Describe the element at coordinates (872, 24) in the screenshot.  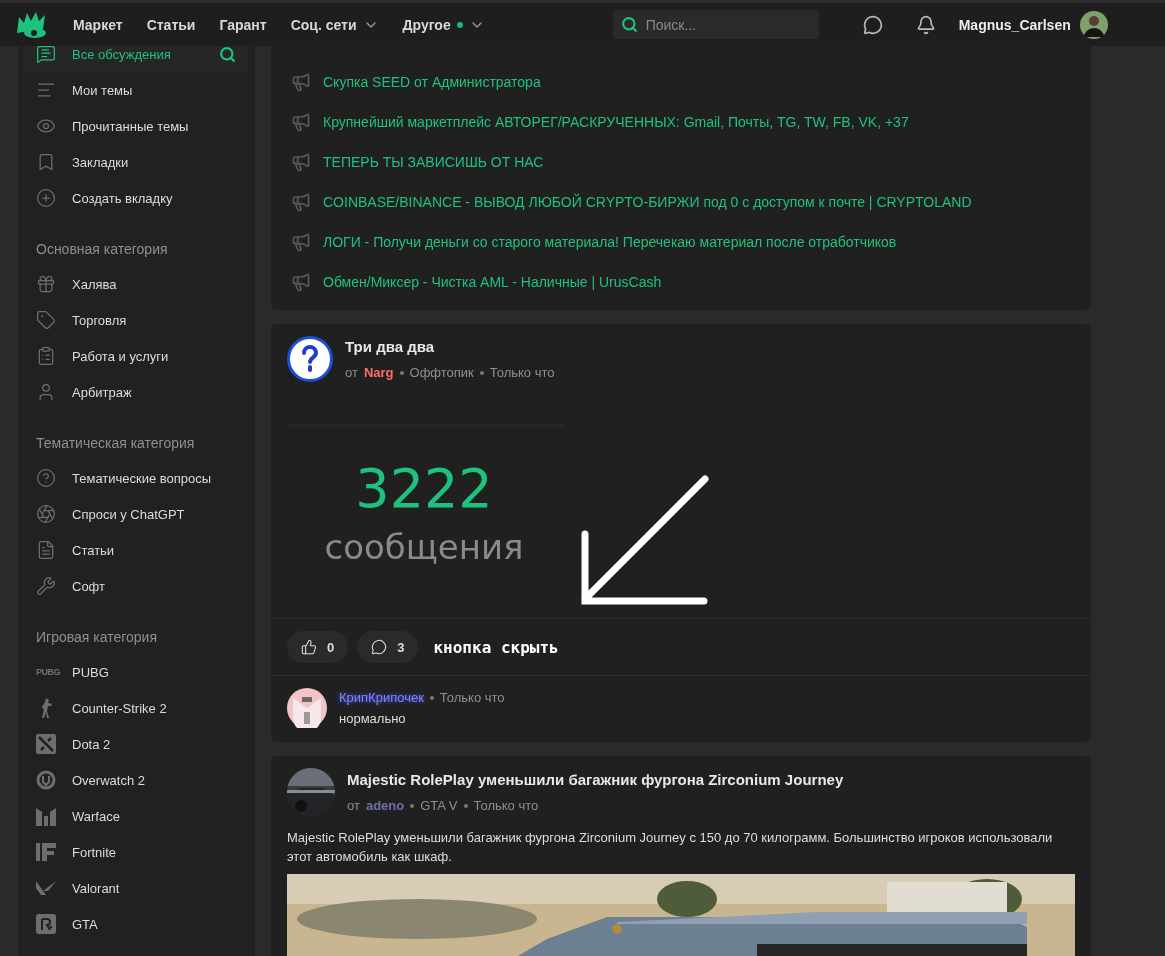
I see `chat-bubble-icon` at that location.